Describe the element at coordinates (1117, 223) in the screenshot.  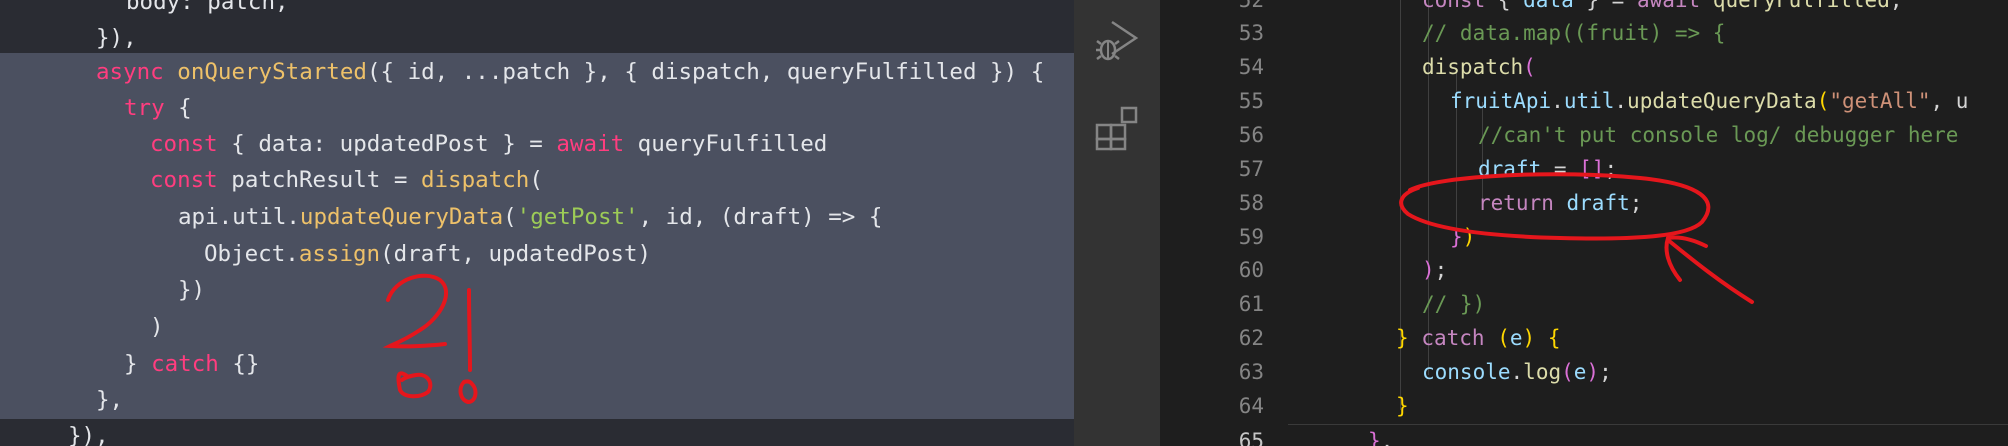
I see `activity-bar` at that location.